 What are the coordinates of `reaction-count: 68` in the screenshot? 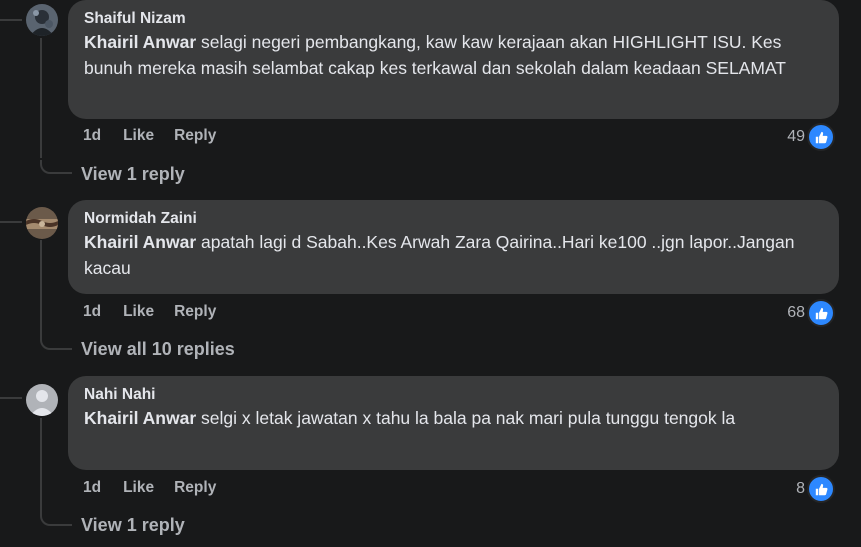 It's located at (796, 312).